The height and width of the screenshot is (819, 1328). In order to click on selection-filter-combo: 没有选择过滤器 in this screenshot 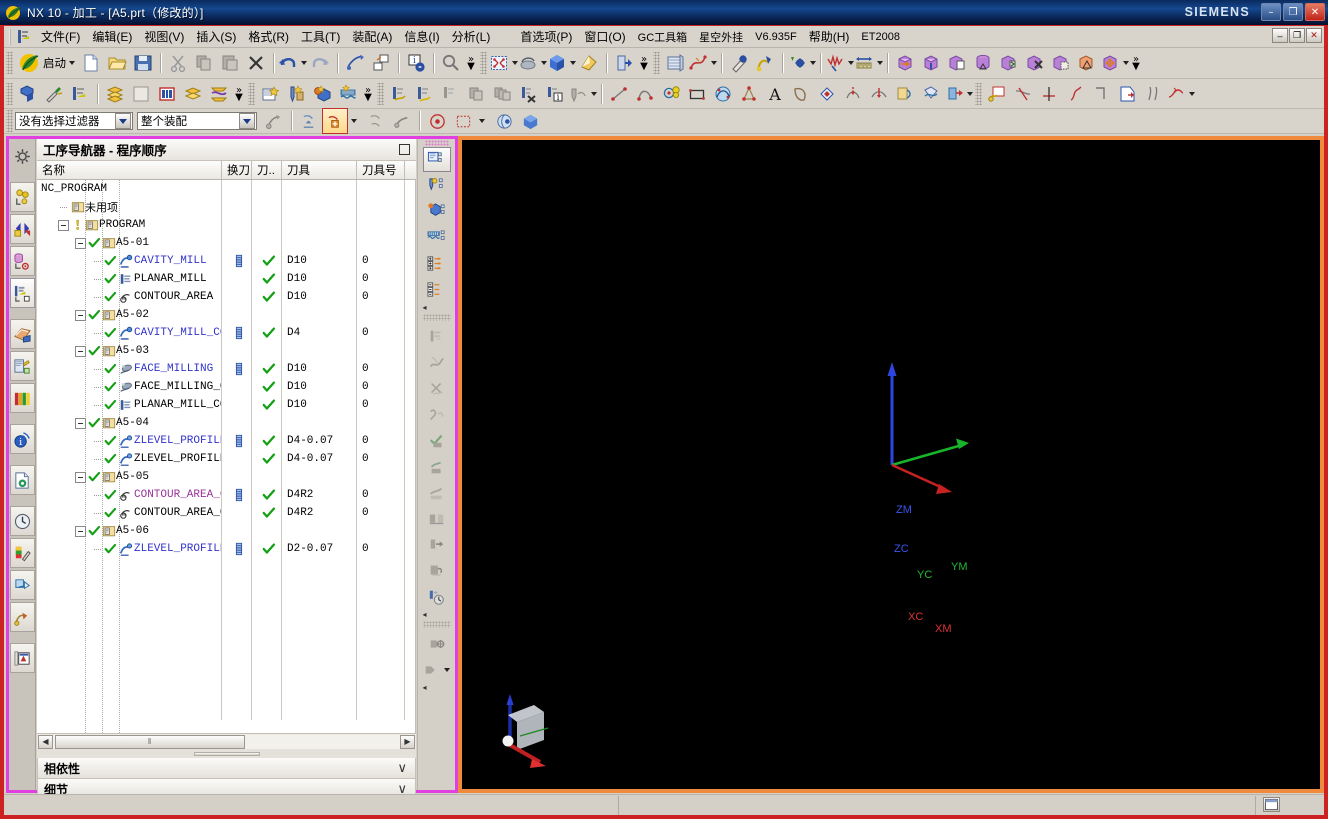, I will do `click(74, 121)`.